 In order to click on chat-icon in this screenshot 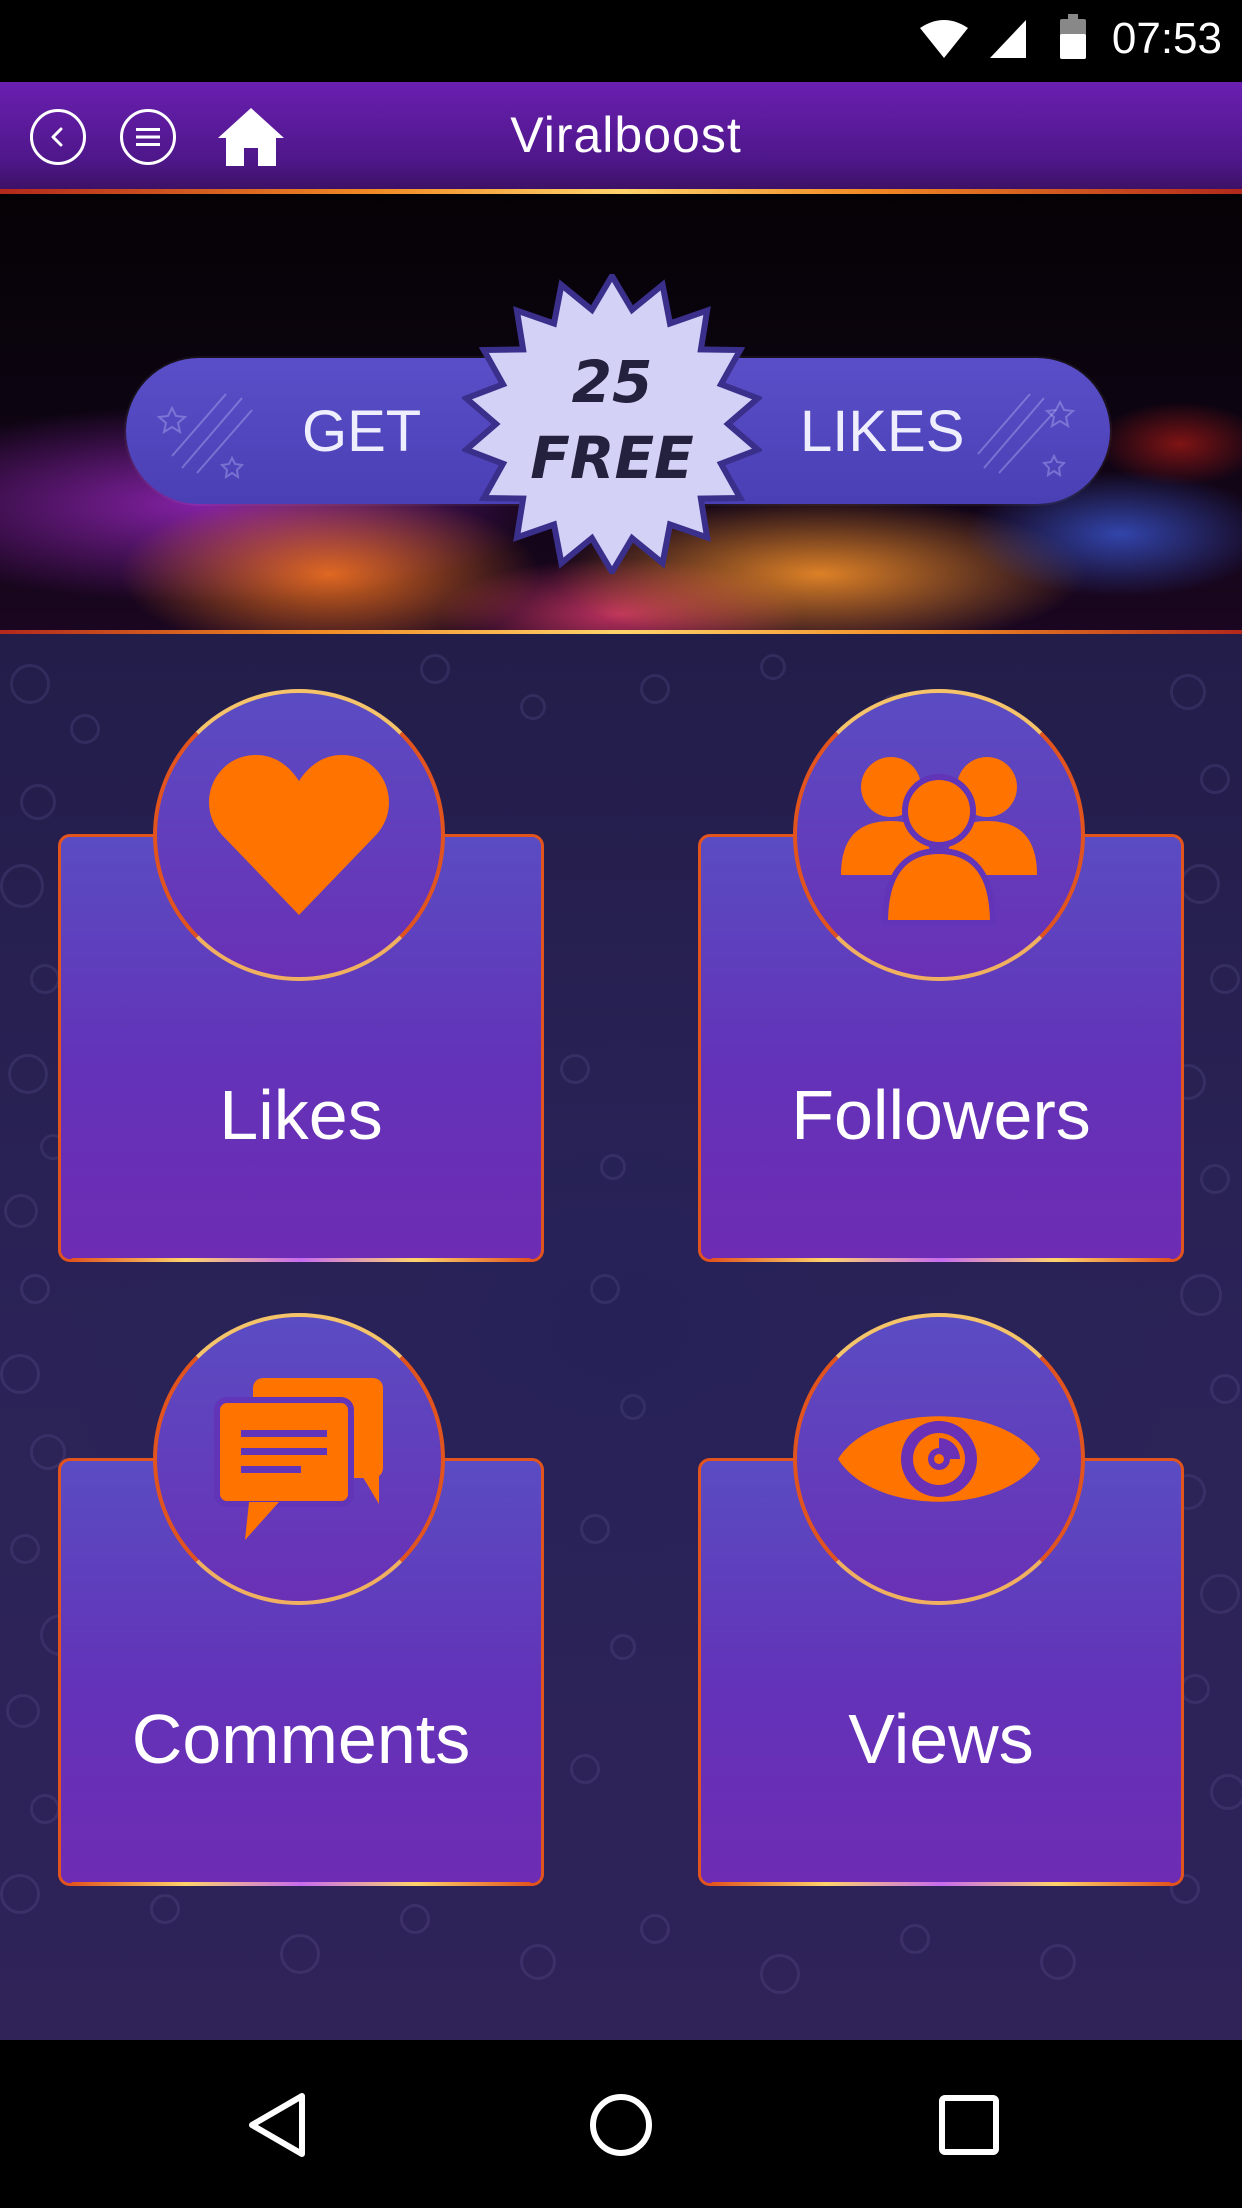, I will do `click(298, 1459)`.